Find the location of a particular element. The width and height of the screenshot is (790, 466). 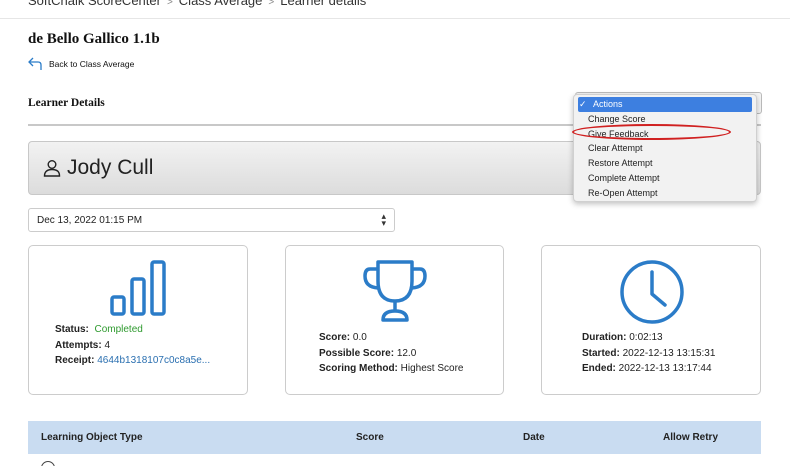

breadcrumb-item-learner-details: Learner details is located at coordinates (323, 4).